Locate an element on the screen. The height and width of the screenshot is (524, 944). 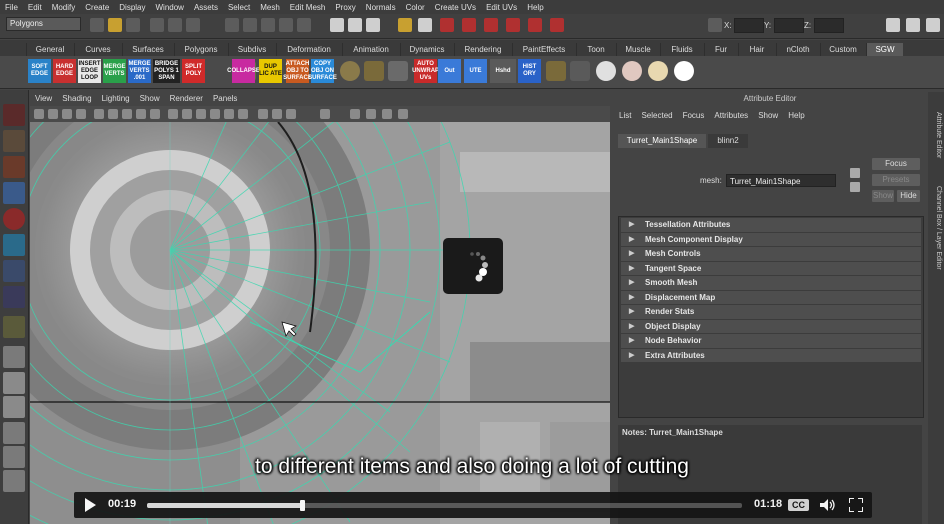
collapse-button: COLLAPSE is located at coordinates (243, 71).